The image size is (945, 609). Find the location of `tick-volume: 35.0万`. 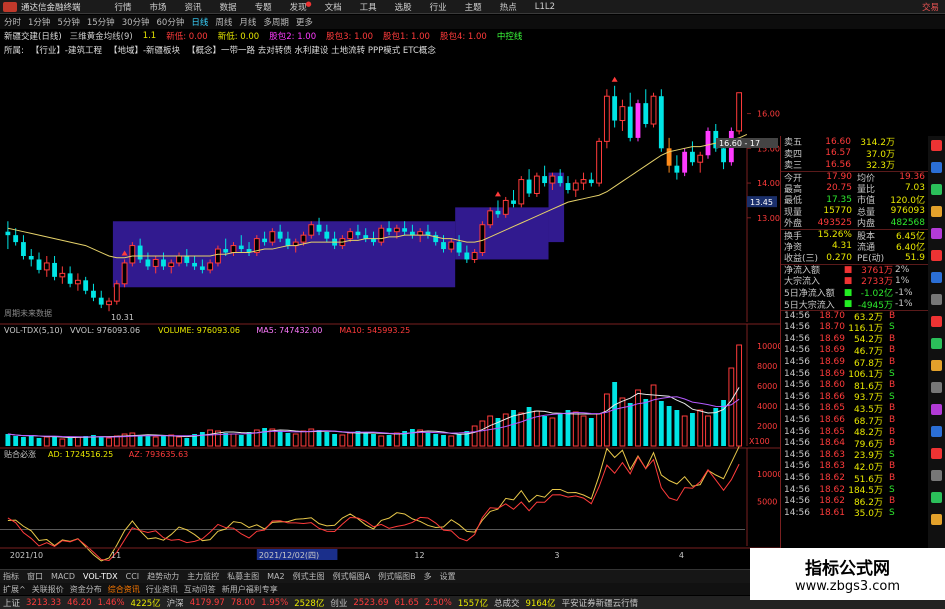

tick-volume: 35.0万 is located at coordinates (868, 514).